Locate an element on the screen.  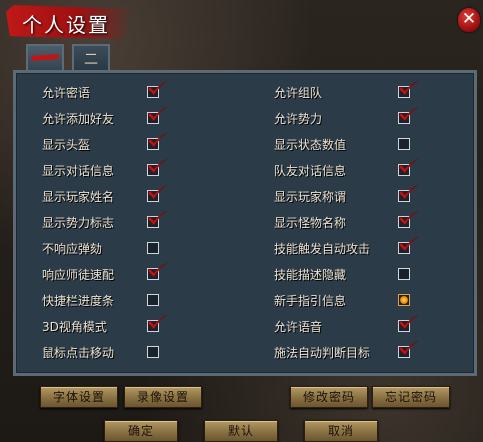
default-button: 默认 is located at coordinates (241, 431).